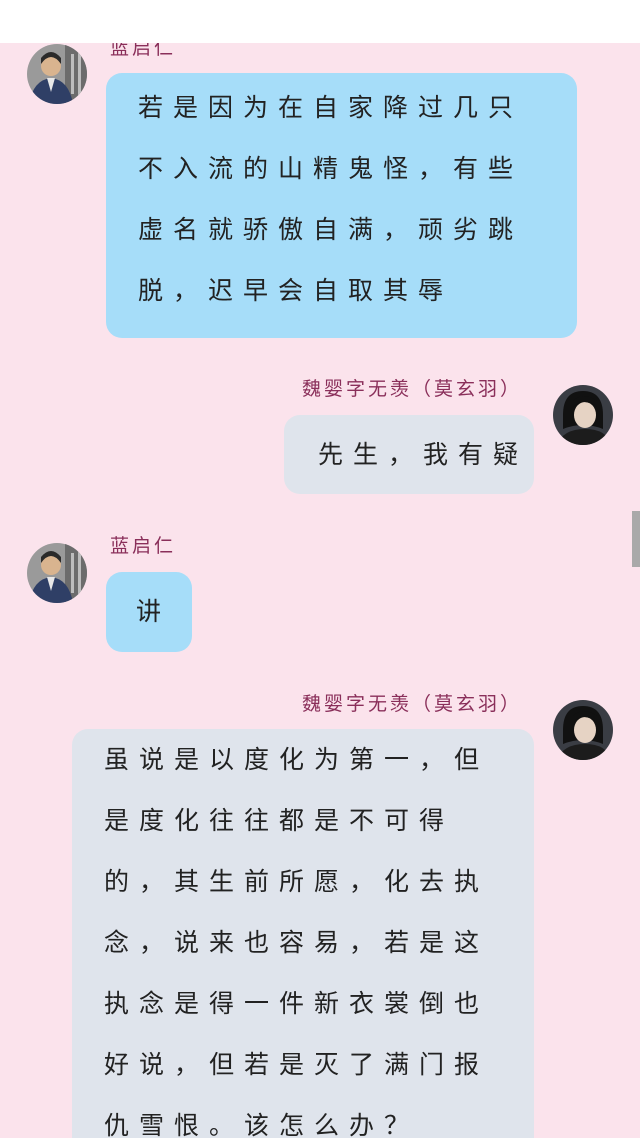 The image size is (640, 1138). What do you see at coordinates (149, 612) in the screenshot?
I see `message-bubble: 讲` at bounding box center [149, 612].